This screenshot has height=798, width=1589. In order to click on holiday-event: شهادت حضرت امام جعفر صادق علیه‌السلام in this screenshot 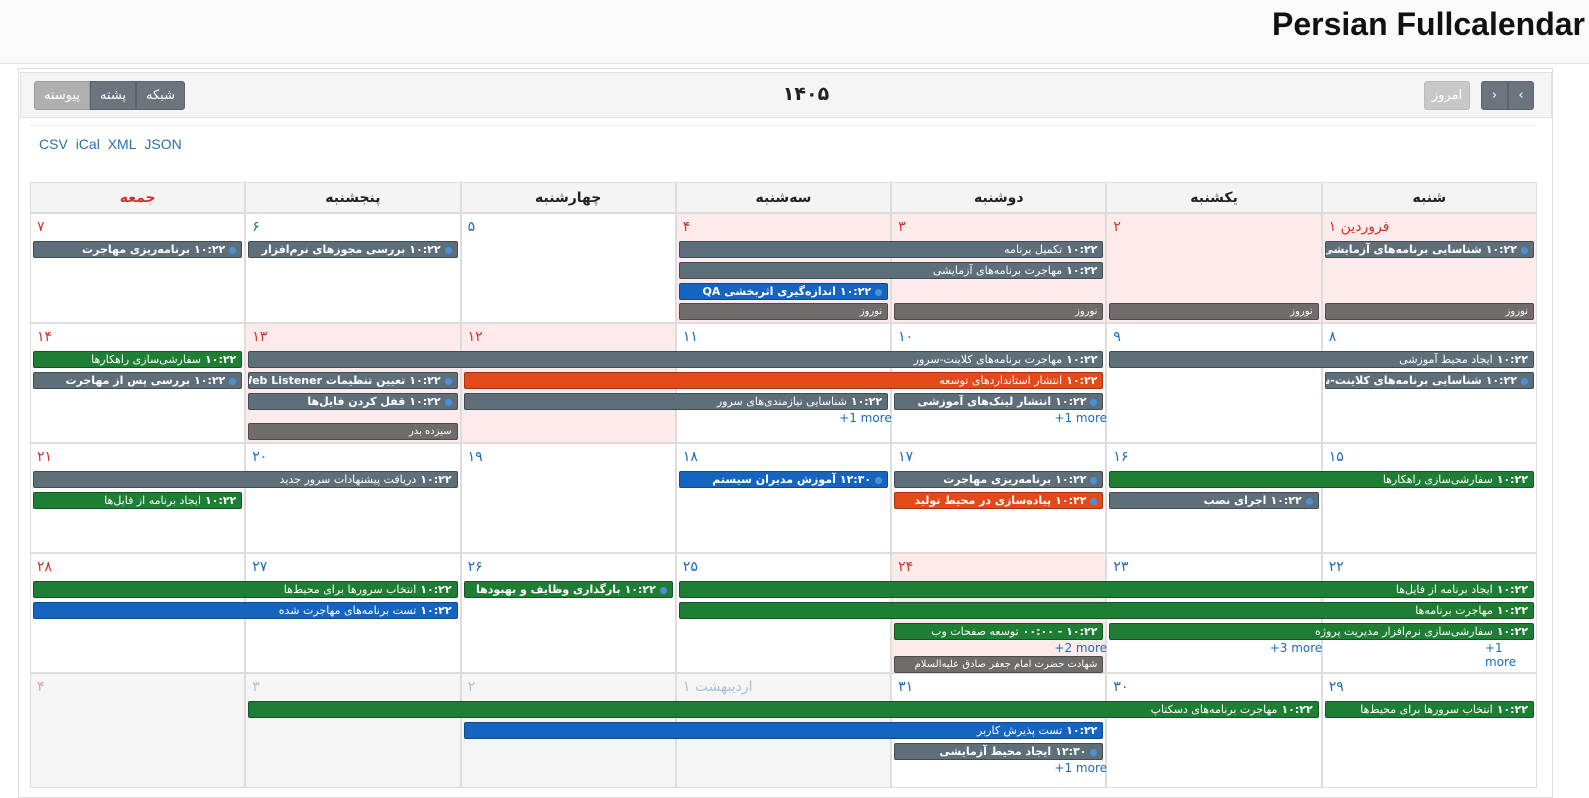, I will do `click(999, 664)`.